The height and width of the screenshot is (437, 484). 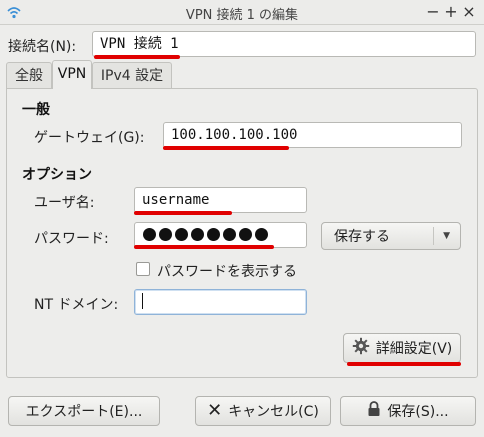 I want to click on connection-name-label: 接続名(N):, so click(x=42, y=47).